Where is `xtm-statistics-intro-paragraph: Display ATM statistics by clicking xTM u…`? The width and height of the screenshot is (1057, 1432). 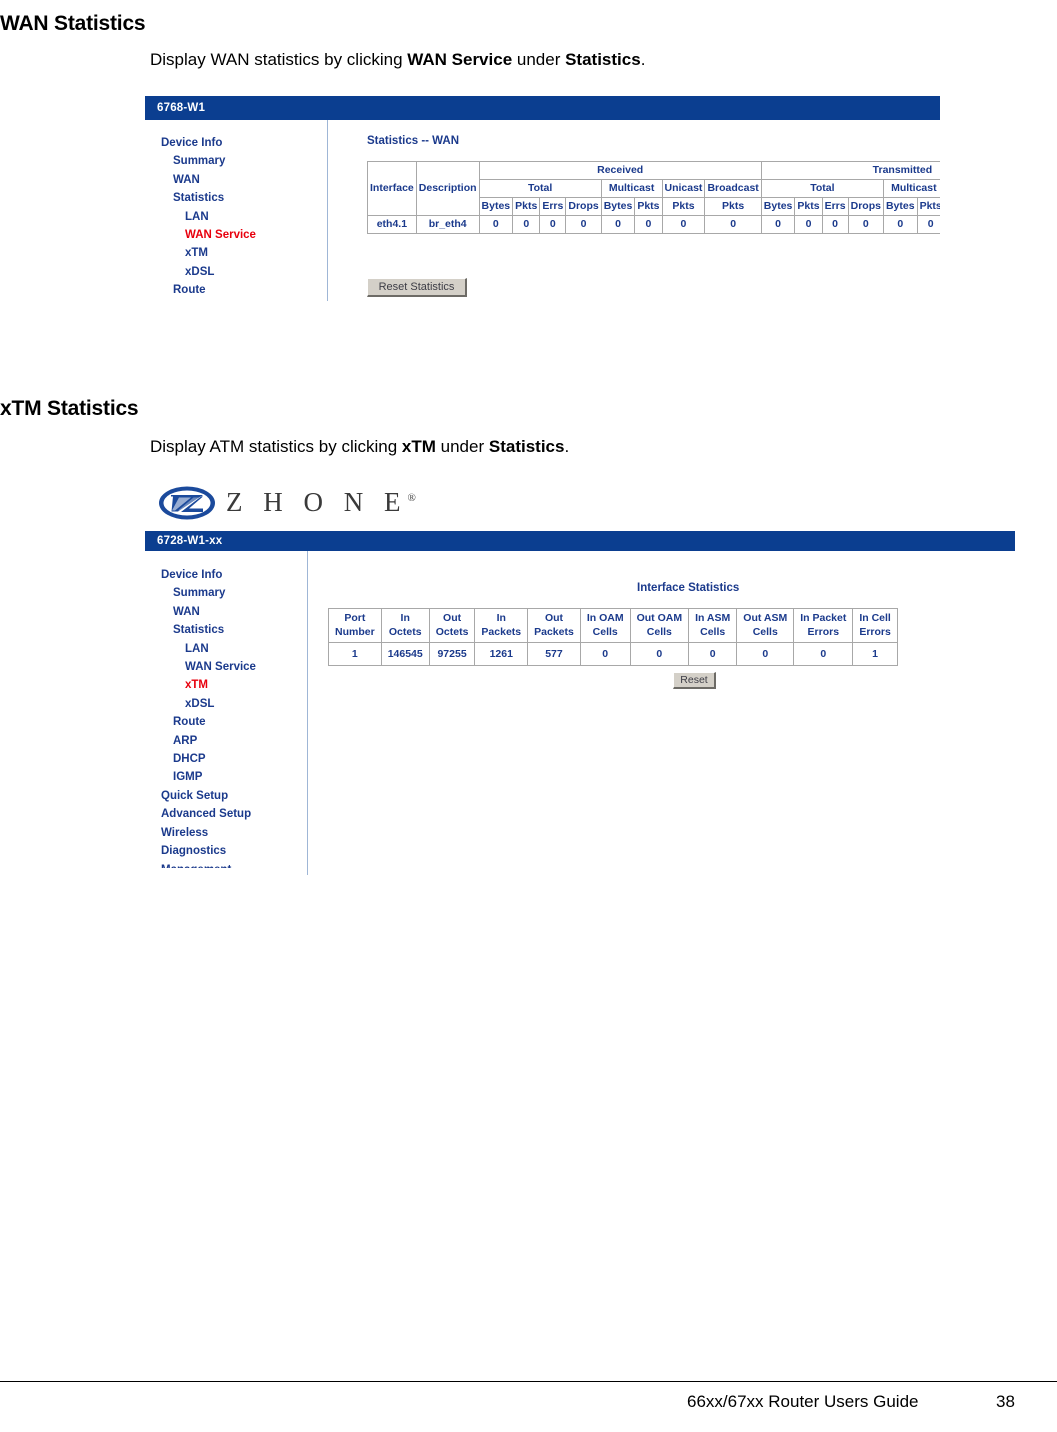
xtm-statistics-intro-paragraph: Display ATM statistics by clicking xTM u… is located at coordinates (359, 447).